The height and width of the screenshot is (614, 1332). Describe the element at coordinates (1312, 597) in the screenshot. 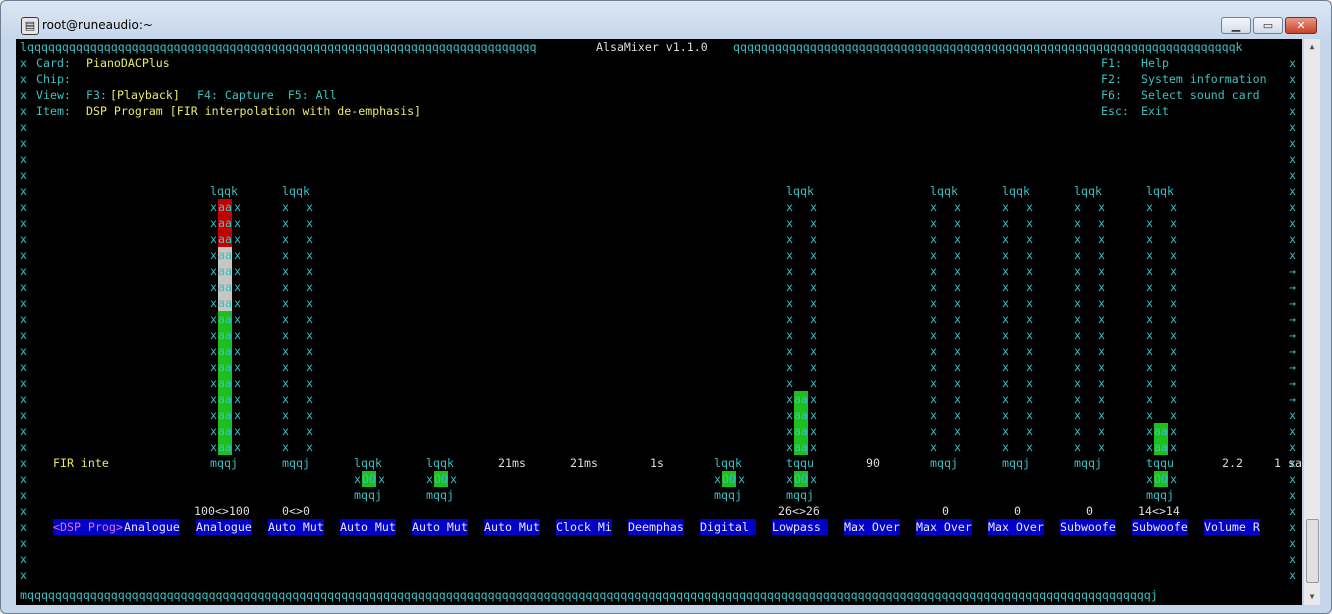

I see `scroll-down-arrow-icon: ▼` at that location.